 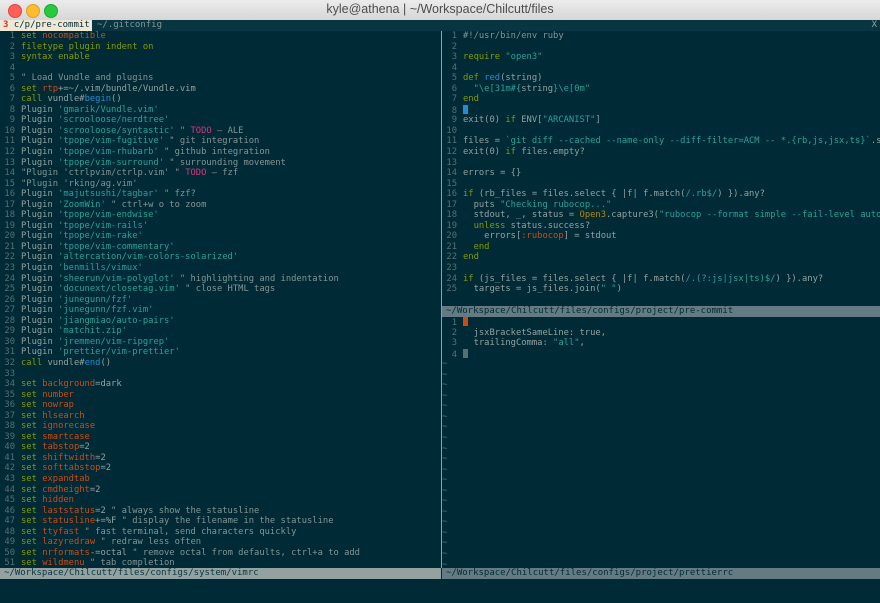 I want to click on line-number: 51, so click(x=9, y=563).